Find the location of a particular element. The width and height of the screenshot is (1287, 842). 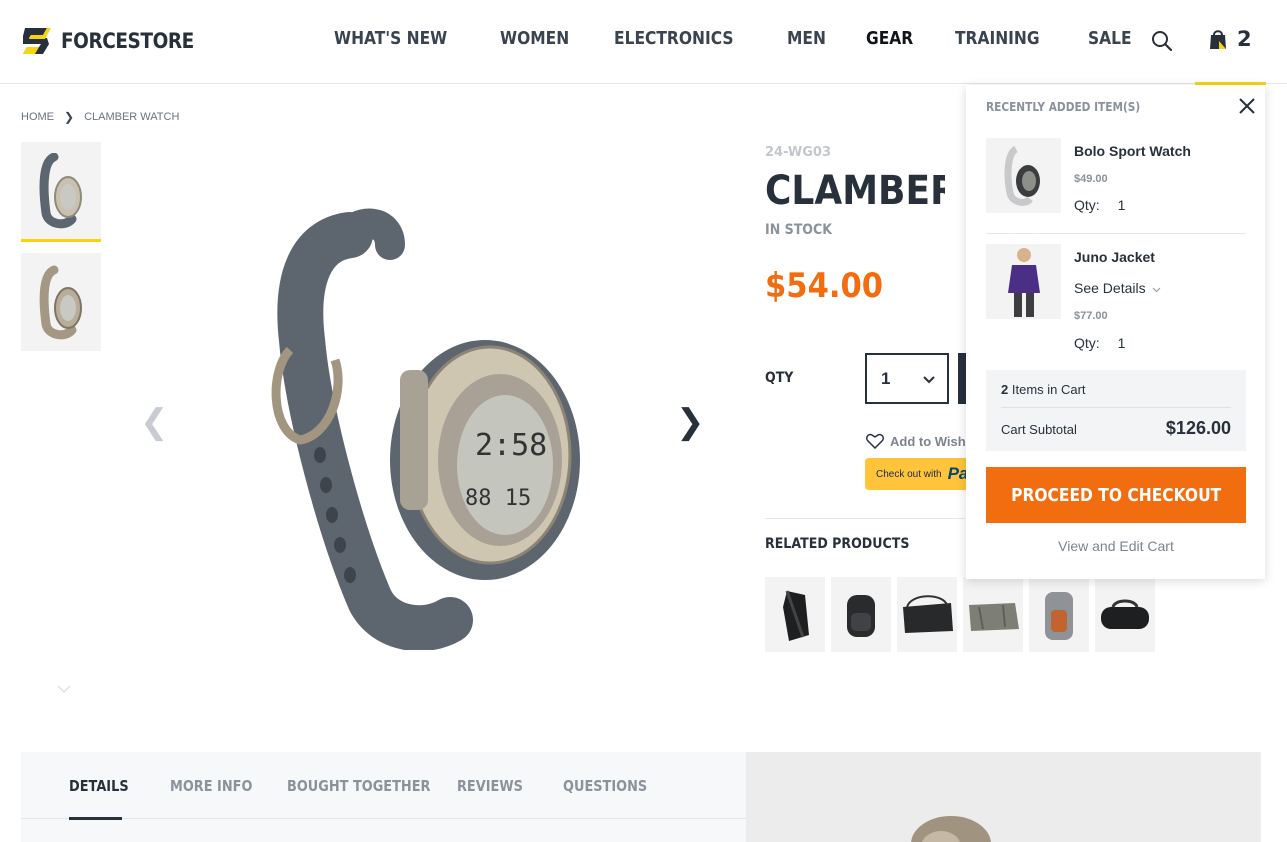

item-price: $49.00 is located at coordinates (1091, 179).